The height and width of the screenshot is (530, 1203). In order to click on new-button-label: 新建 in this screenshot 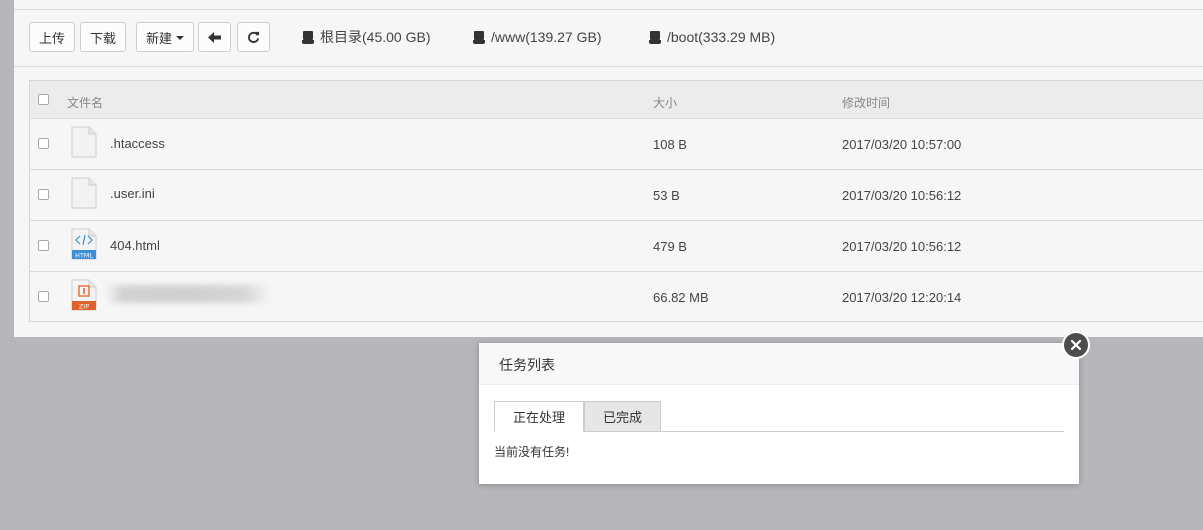, I will do `click(158, 38)`.